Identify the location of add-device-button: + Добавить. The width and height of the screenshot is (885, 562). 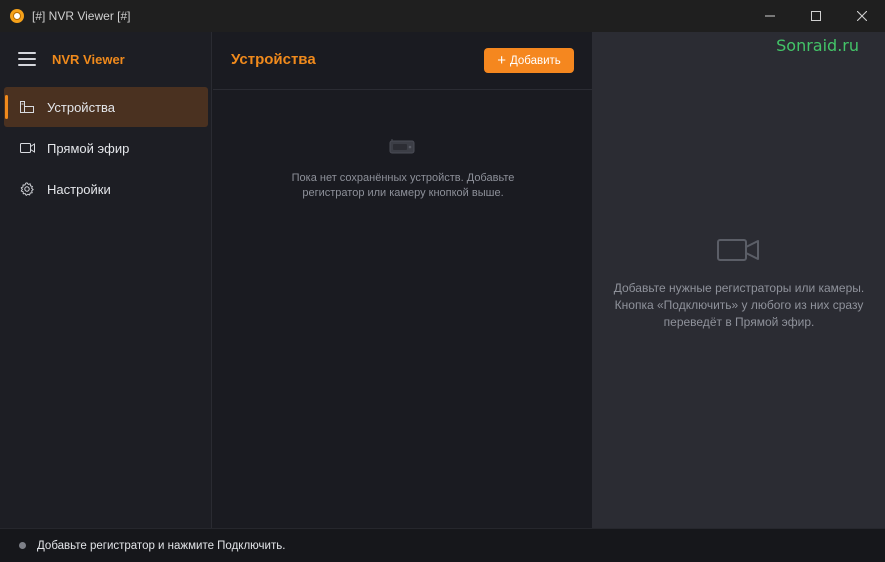
(529, 60).